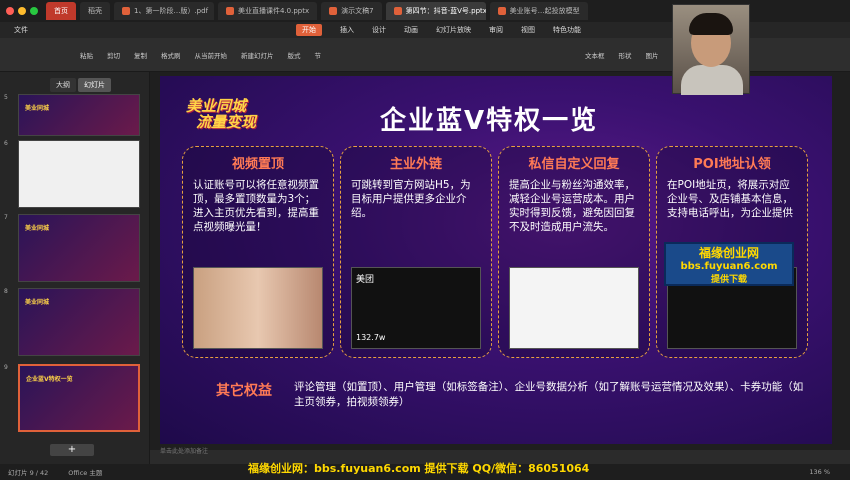  I want to click on tab-slides: 幻灯片, so click(94, 85).